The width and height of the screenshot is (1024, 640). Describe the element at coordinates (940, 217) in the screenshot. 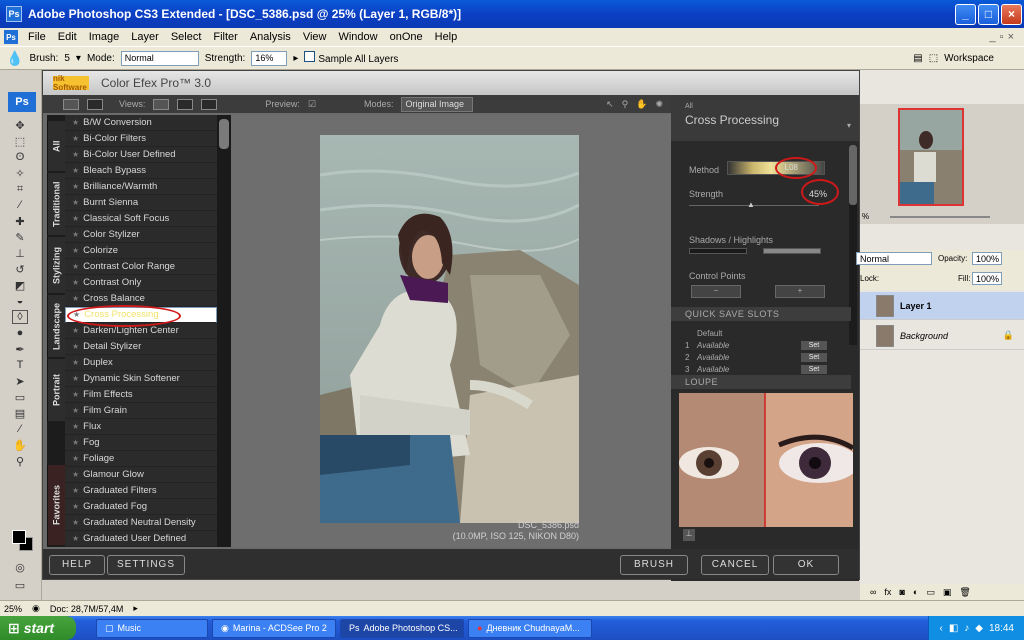

I see `nav-zoom-slider` at that location.